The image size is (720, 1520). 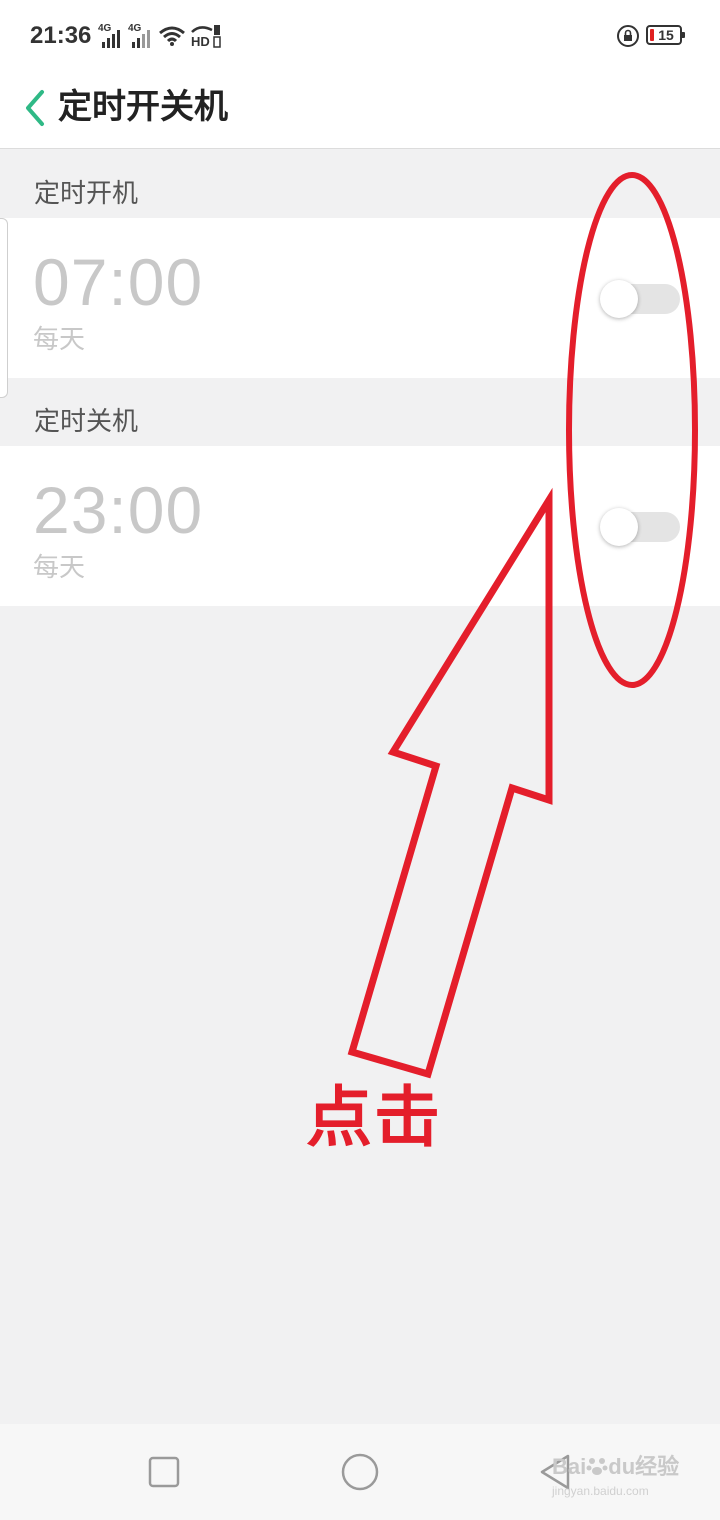 I want to click on chevron-left-icon, so click(x=35, y=108).